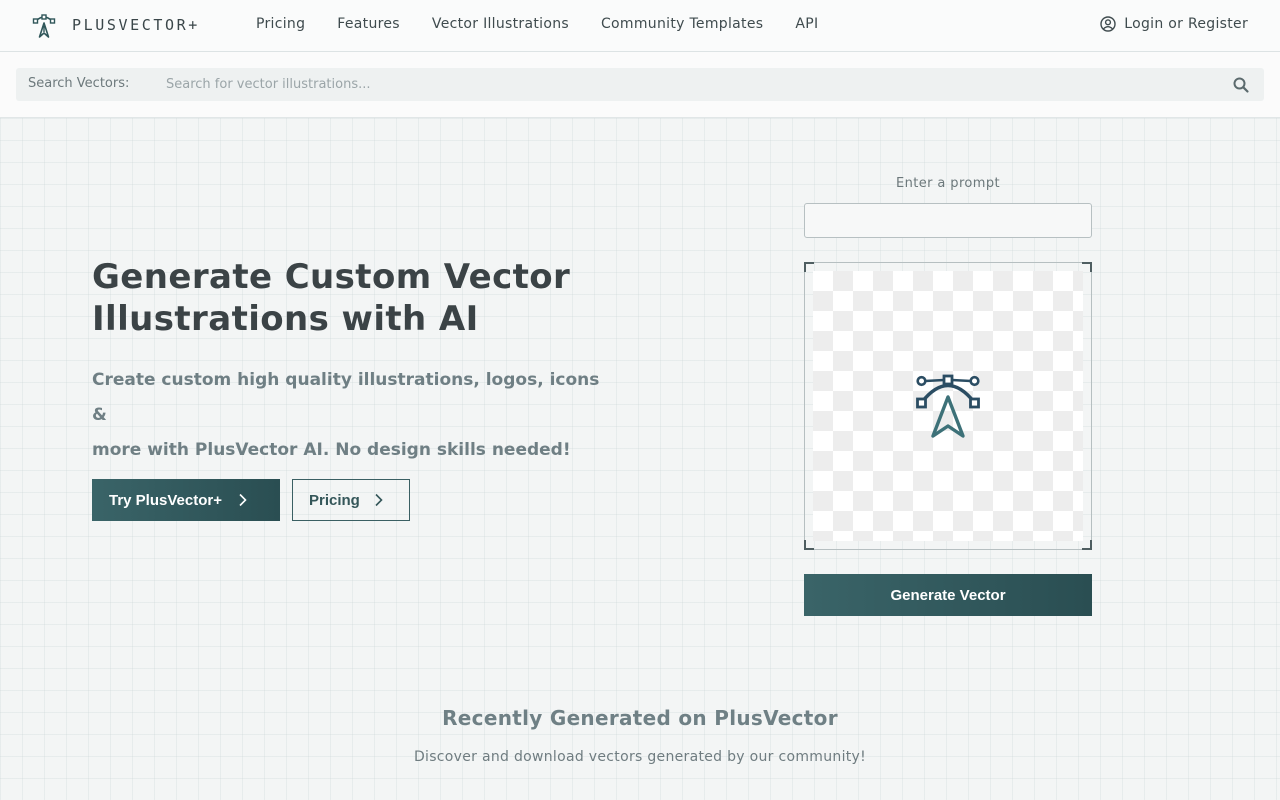 The width and height of the screenshot is (1280, 800). Describe the element at coordinates (947, 183) in the screenshot. I see `prompt-label: Enter a prompt` at that location.